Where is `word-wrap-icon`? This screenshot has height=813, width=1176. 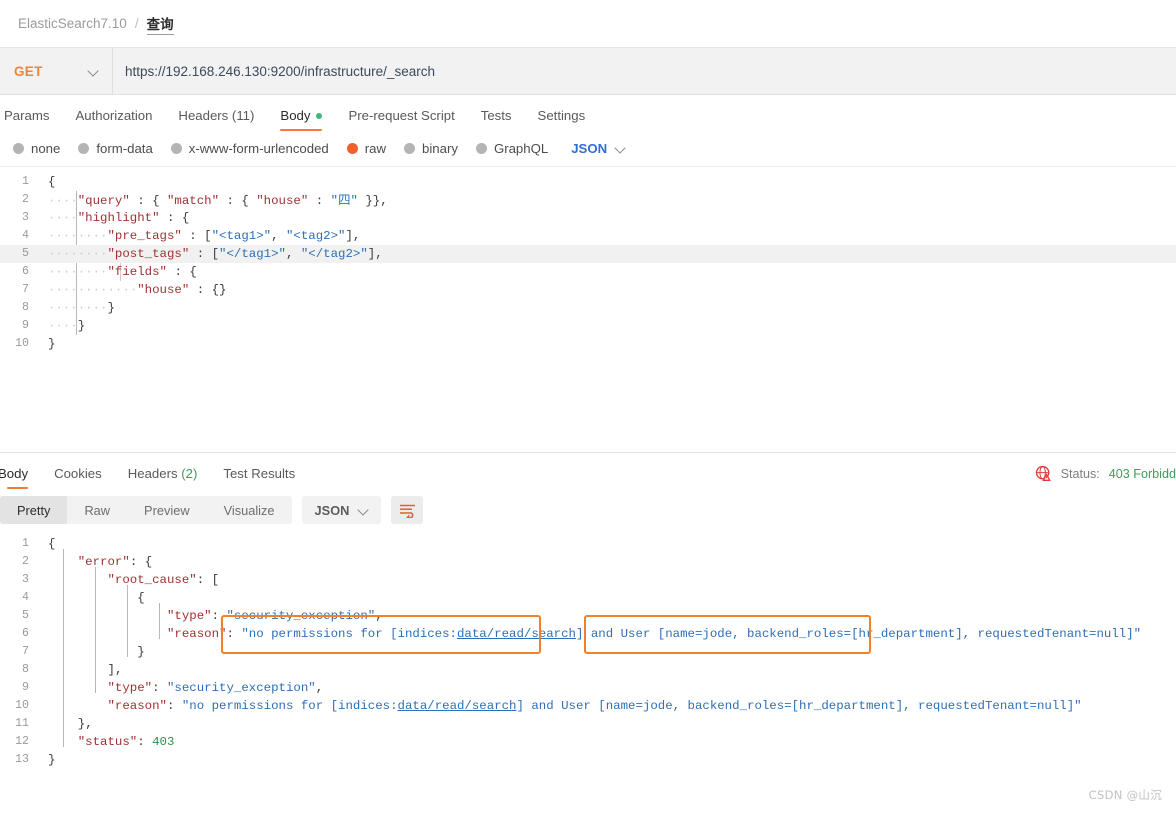
word-wrap-icon is located at coordinates (407, 511).